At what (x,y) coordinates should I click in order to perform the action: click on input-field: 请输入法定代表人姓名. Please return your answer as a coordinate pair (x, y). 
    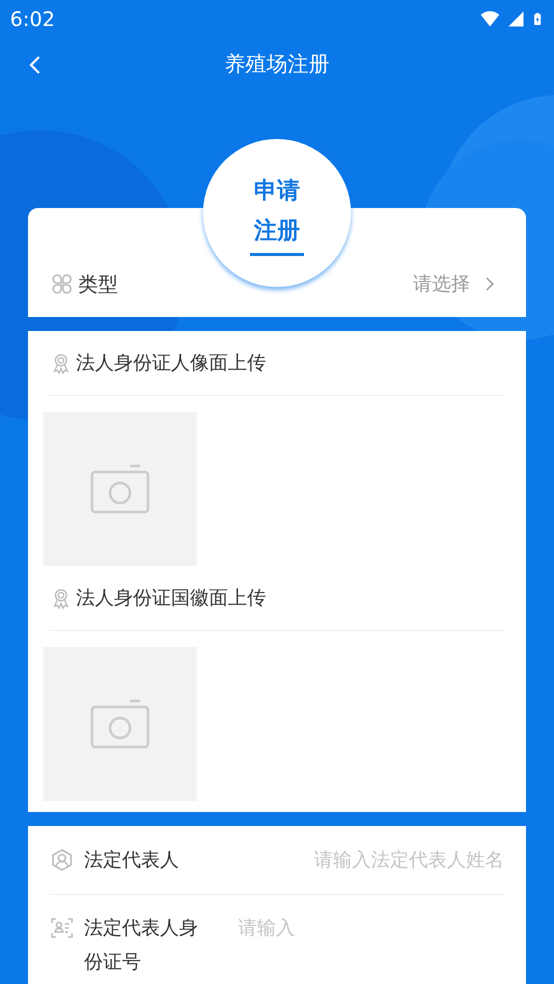
    Looking at the image, I should click on (394, 860).